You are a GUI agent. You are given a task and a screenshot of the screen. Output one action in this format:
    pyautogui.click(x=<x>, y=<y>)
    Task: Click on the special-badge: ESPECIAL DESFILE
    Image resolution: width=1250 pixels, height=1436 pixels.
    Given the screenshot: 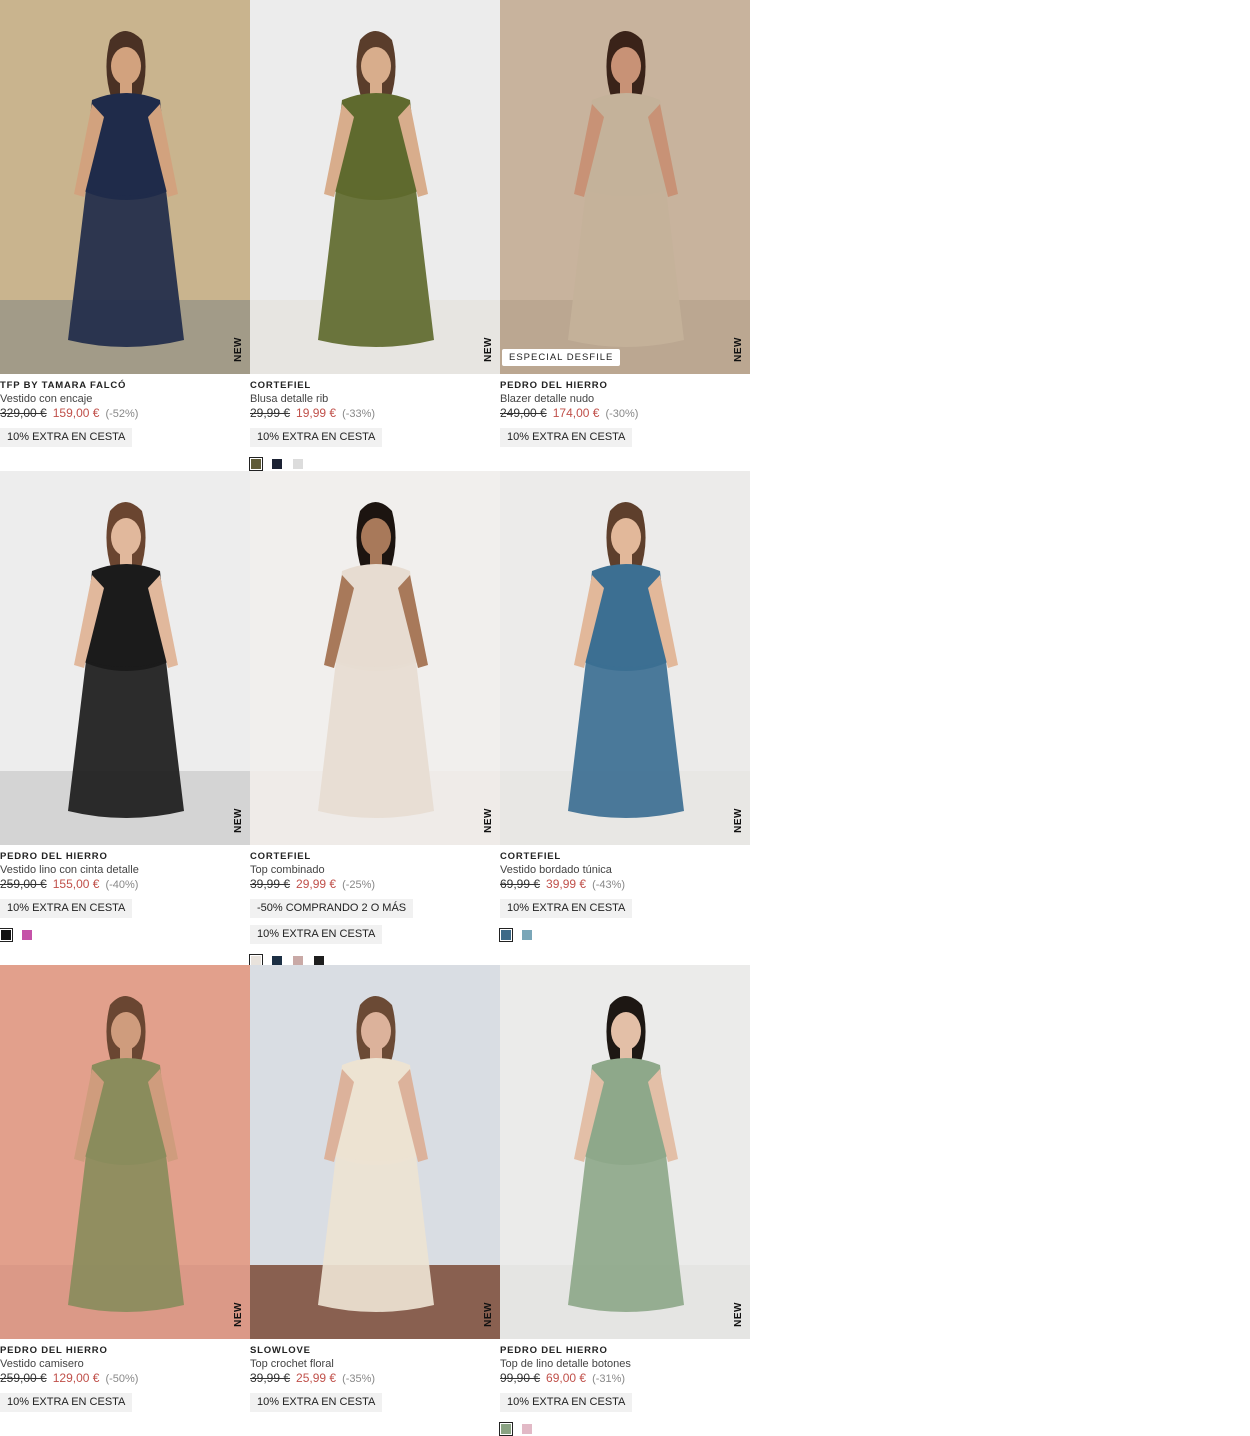 What is the action you would take?
    pyautogui.click(x=561, y=357)
    